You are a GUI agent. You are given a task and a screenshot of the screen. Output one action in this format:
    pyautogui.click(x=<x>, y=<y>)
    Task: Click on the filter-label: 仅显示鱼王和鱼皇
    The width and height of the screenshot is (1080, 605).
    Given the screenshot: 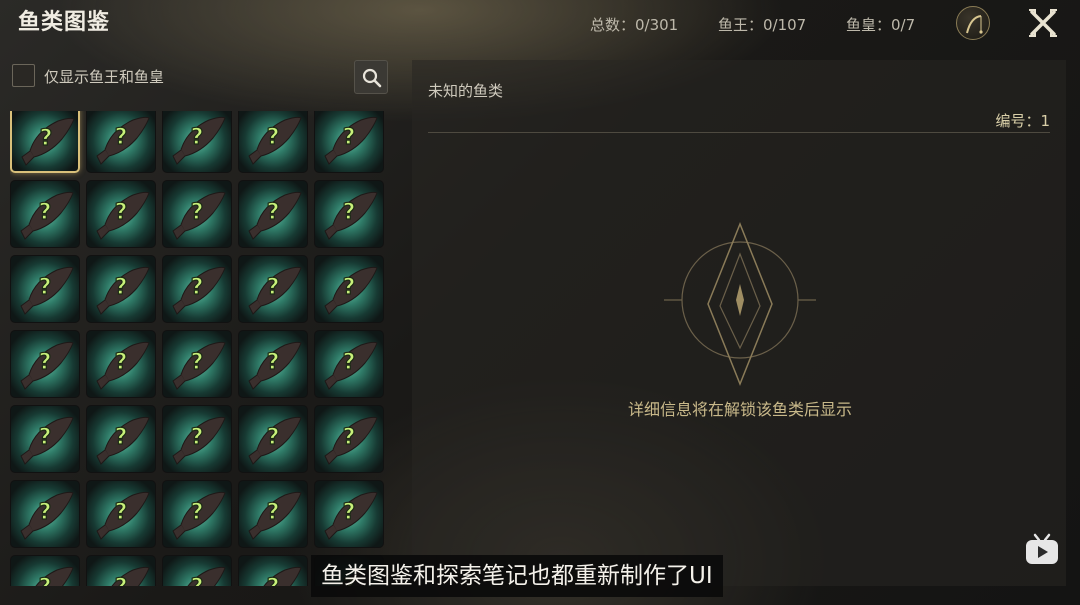 What is the action you would take?
    pyautogui.click(x=104, y=77)
    